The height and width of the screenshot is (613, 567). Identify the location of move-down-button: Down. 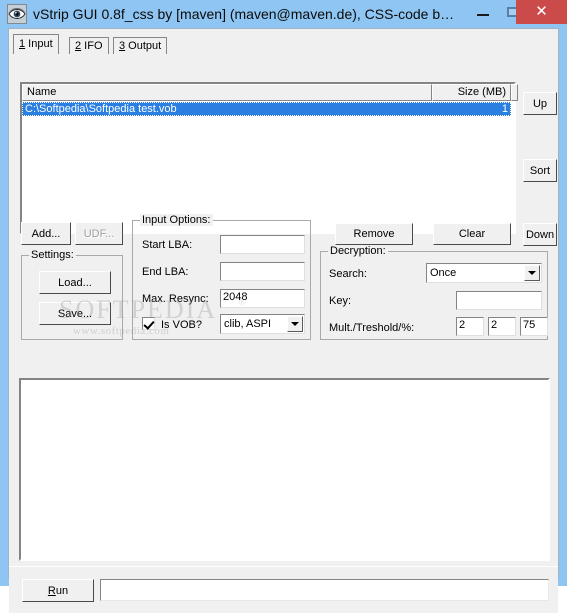
(540, 234).